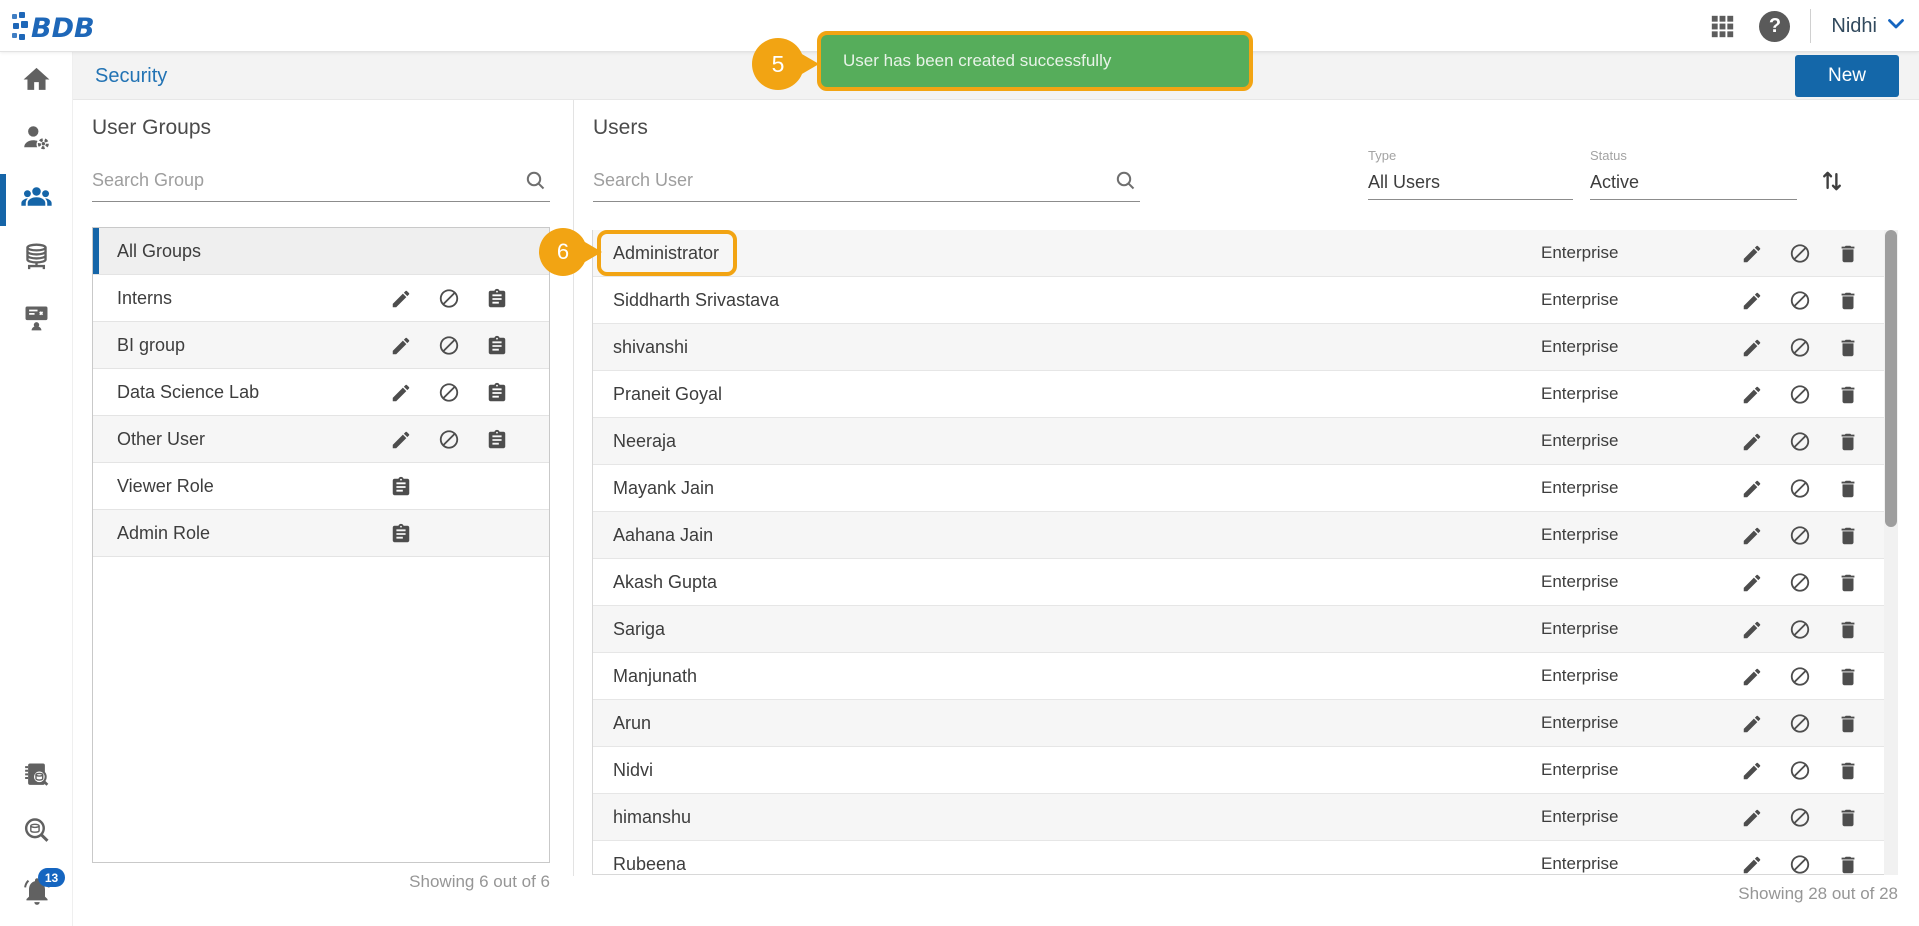  Describe the element at coordinates (1238, 253) in the screenshot. I see `user-row: Administrator Enterprise` at that location.